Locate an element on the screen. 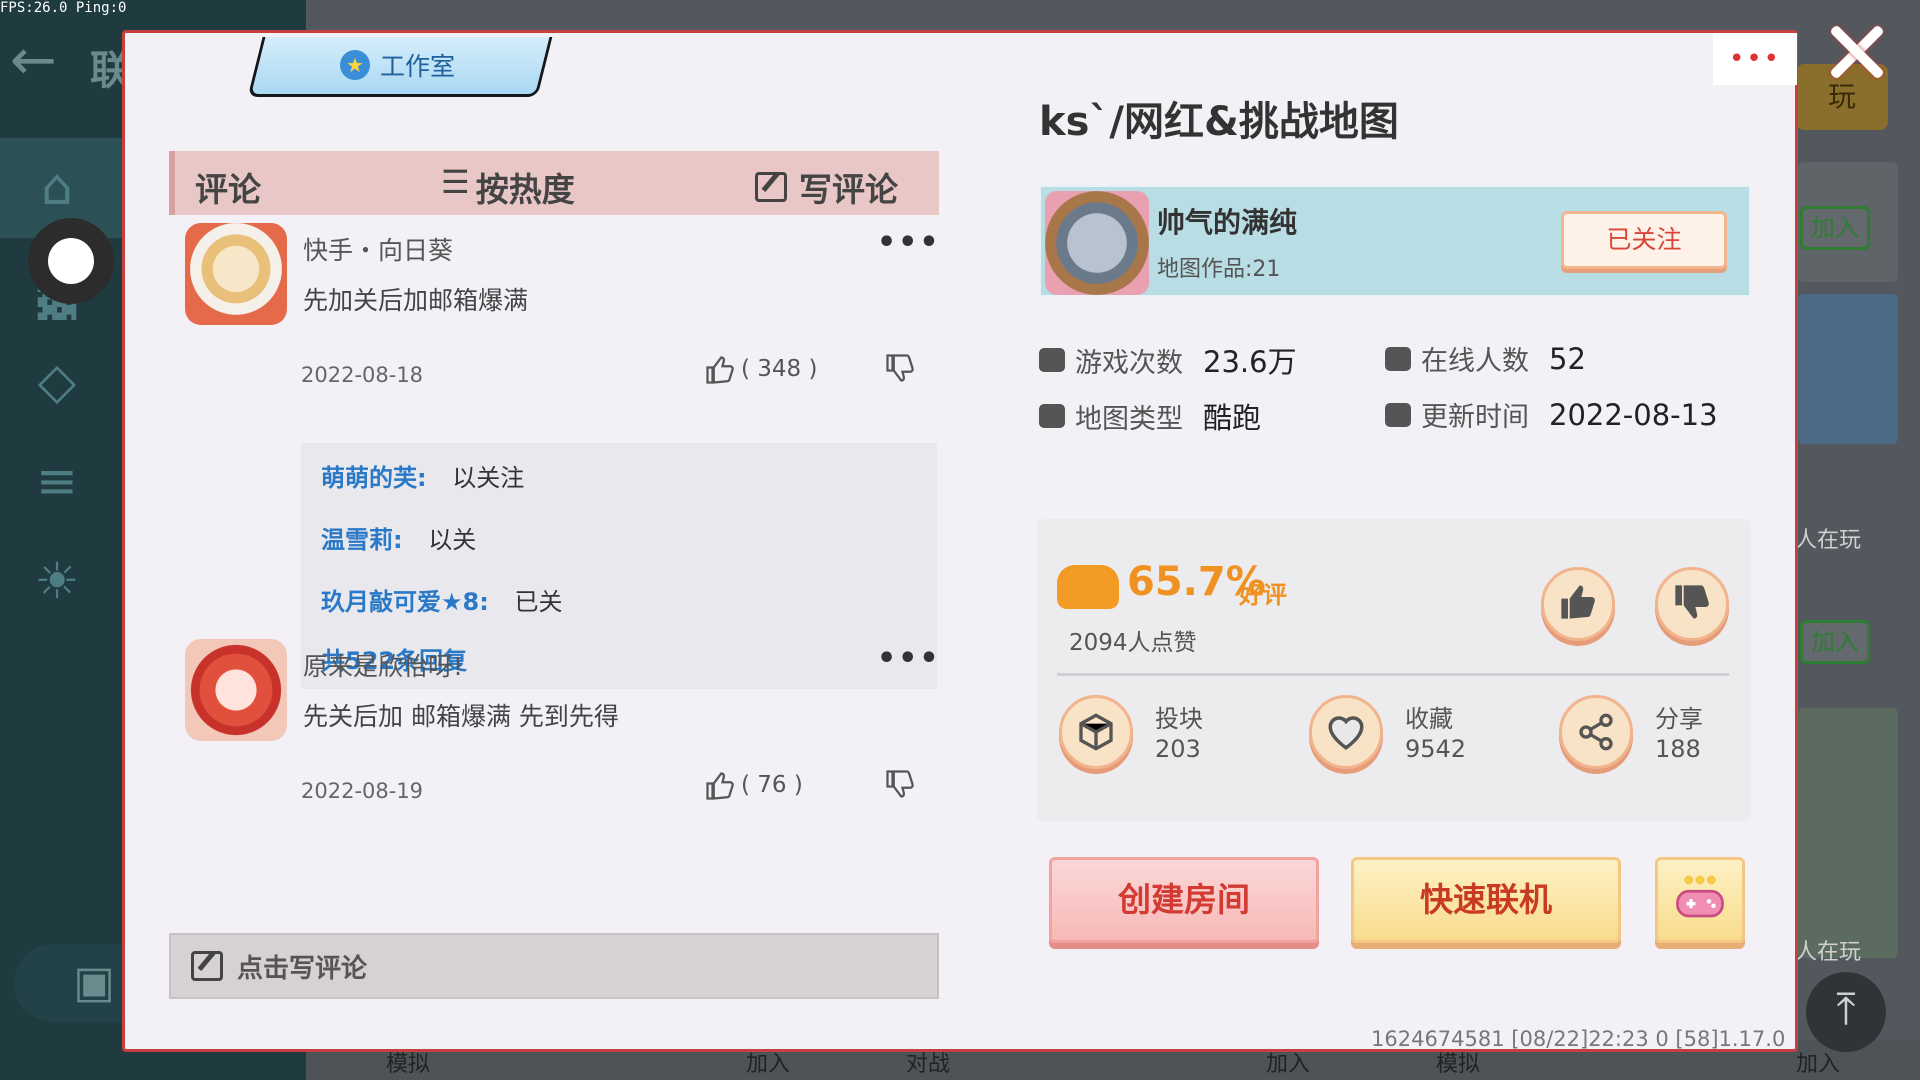 Image resolution: width=1920 pixels, height=1080 pixels. stat-online-value: 52 is located at coordinates (1567, 358).